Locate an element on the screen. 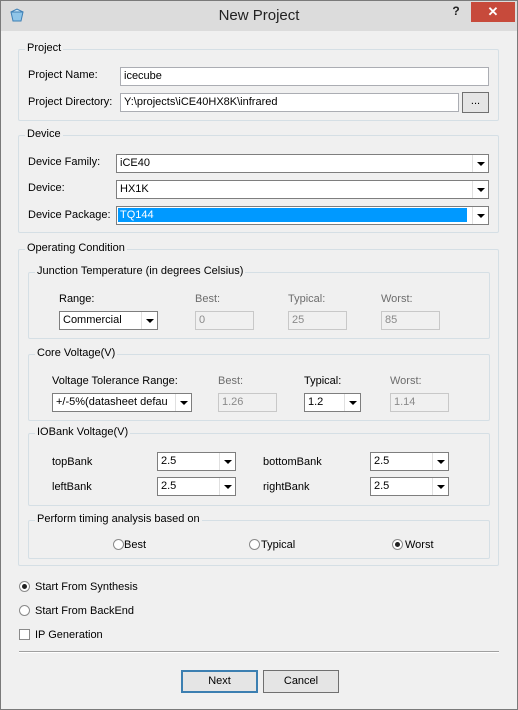 This screenshot has height=710, width=518. voltage-tolerance-label: Voltage Tolerance Range: is located at coordinates (115, 381).